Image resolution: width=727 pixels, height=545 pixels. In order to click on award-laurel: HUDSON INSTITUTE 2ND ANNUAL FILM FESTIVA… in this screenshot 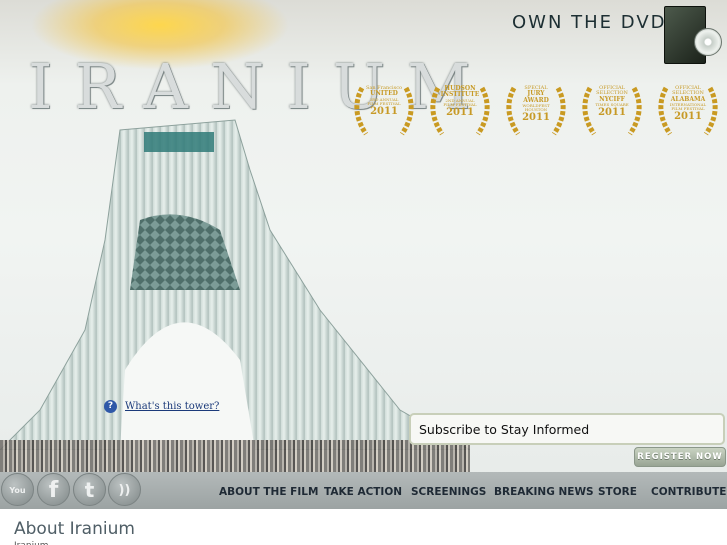, I will do `click(460, 111)`.